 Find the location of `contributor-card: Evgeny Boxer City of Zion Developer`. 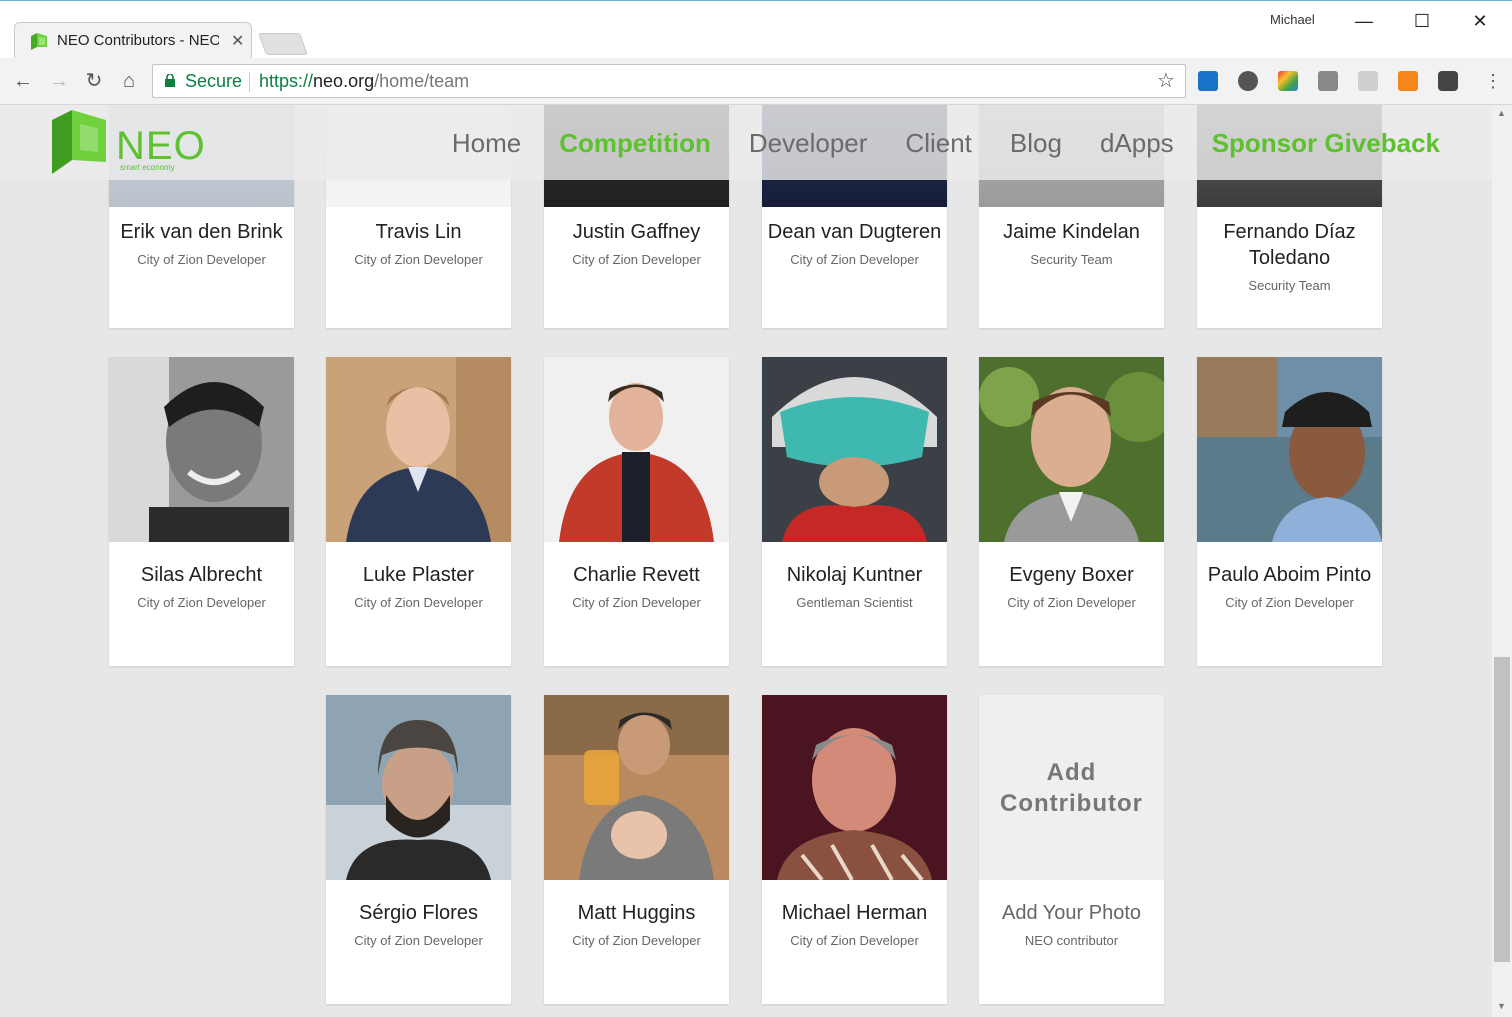

contributor-card: Evgeny Boxer City of Zion Developer is located at coordinates (1071, 511).